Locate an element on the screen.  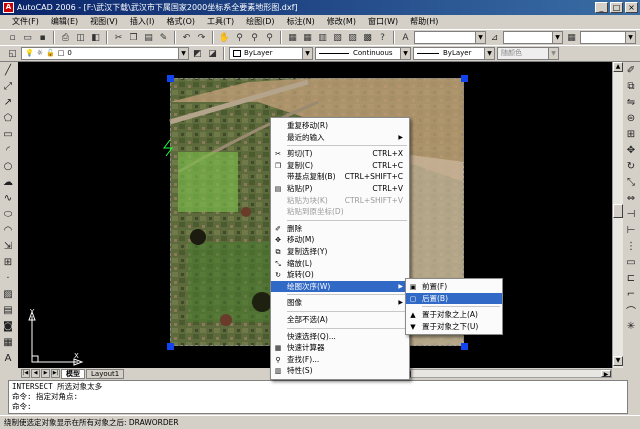
tool-palettes-icon: ▥ is located at coordinates (322, 37).